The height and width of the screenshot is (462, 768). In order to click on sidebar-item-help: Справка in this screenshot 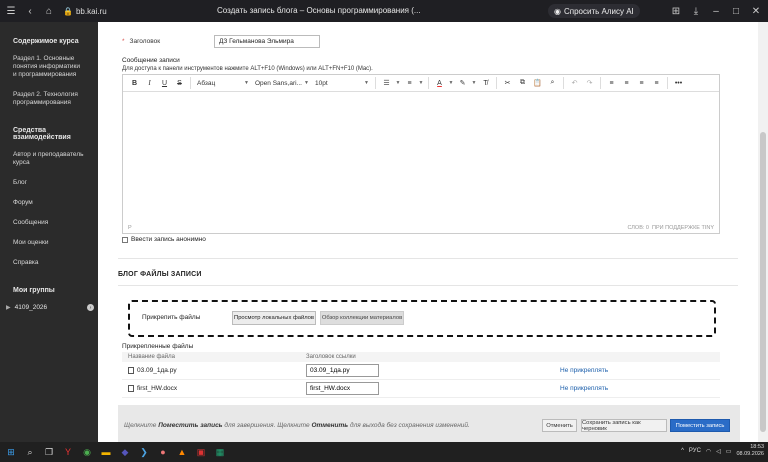, I will do `click(49, 263)`.